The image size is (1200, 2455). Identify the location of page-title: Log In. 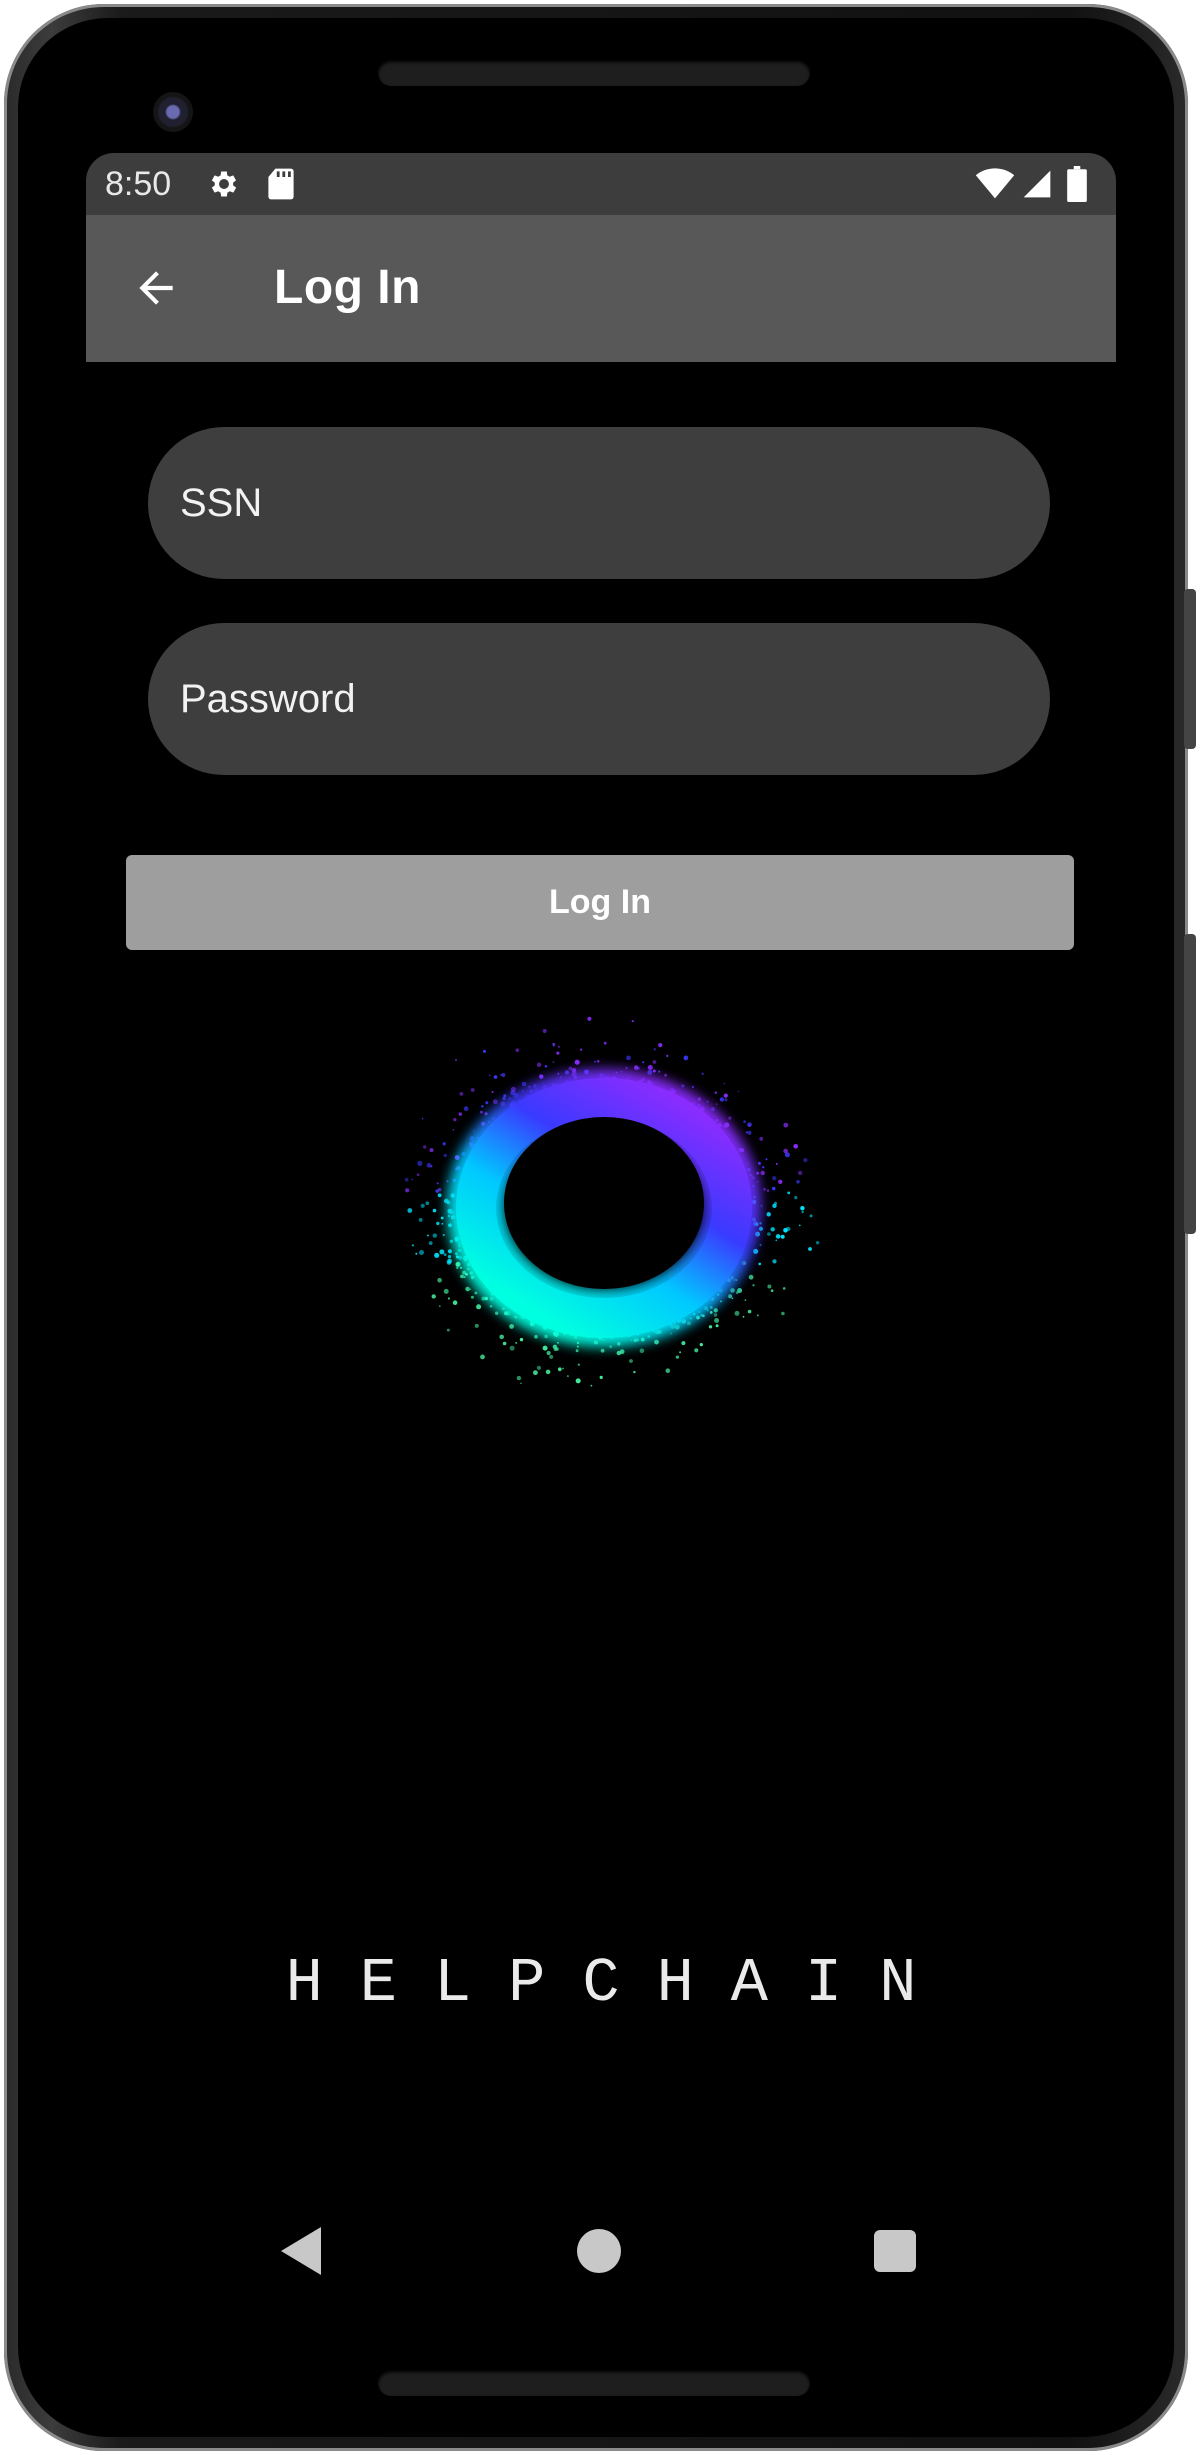
(347, 287).